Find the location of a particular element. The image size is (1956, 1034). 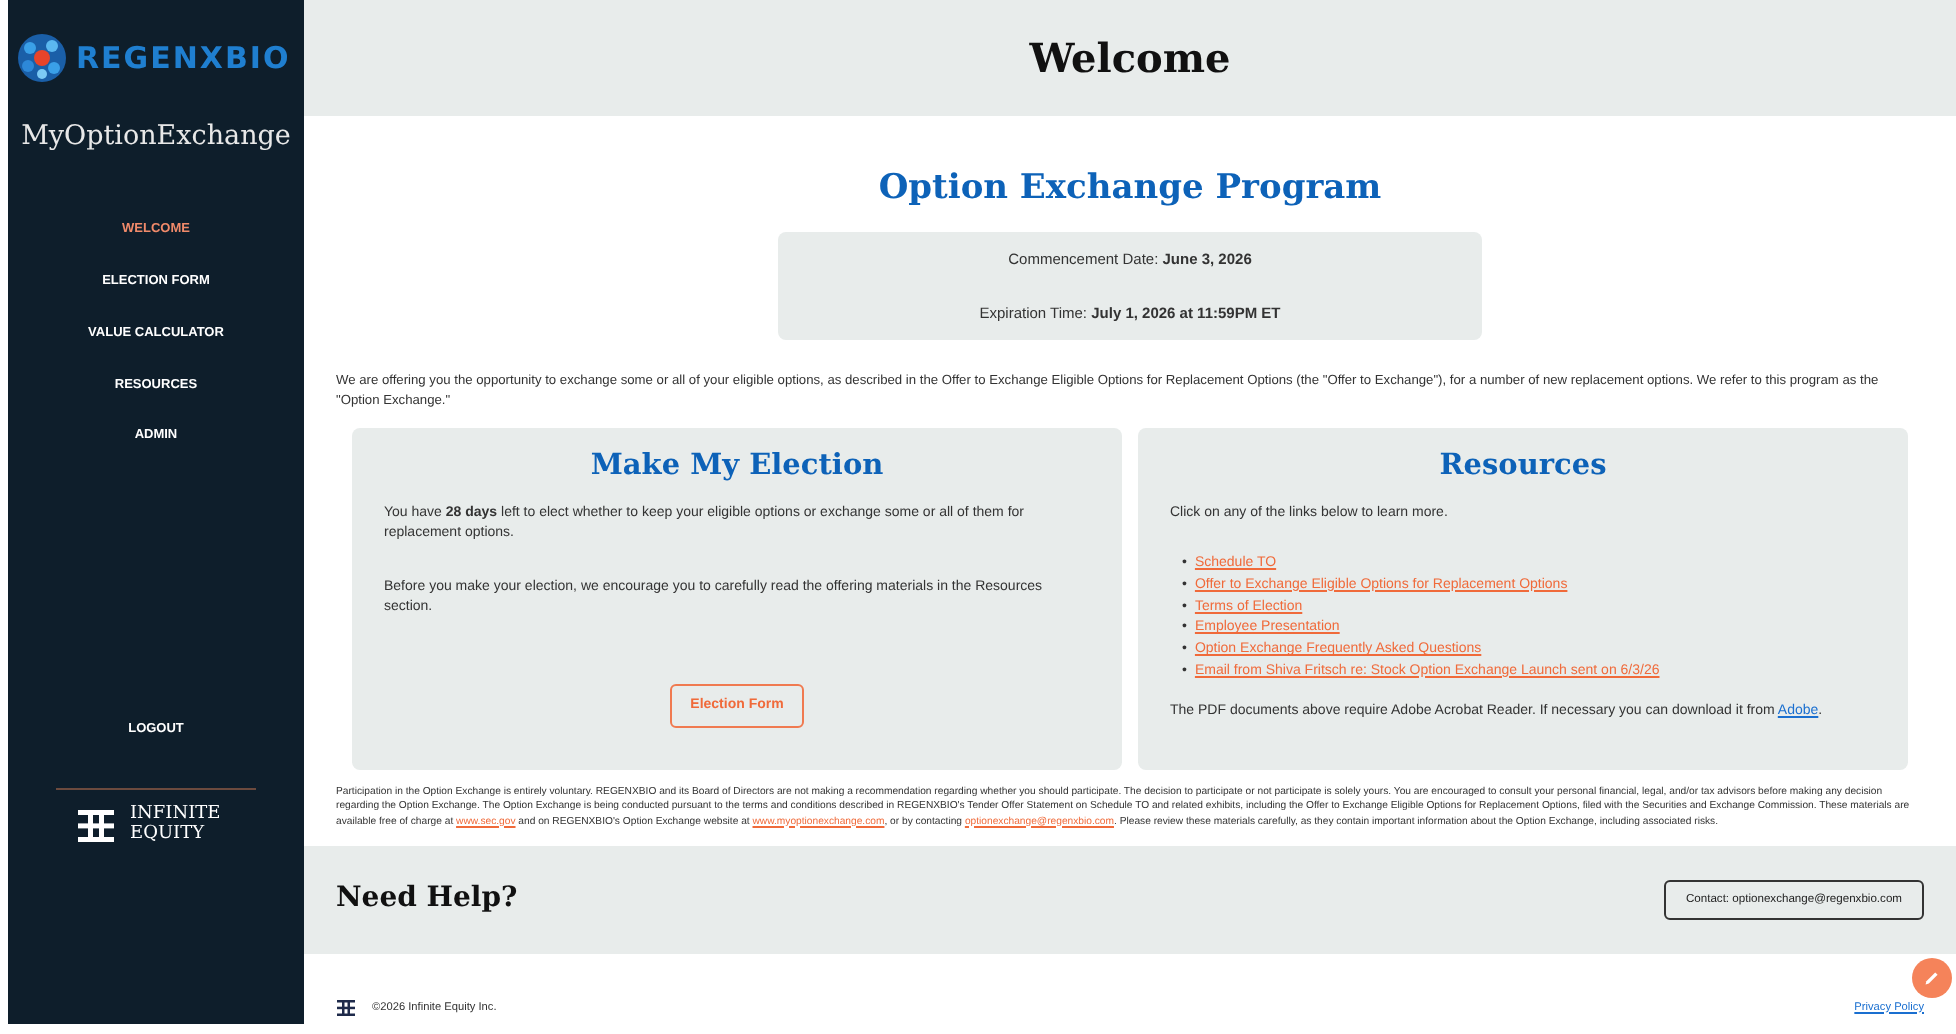

brand-name: INFINITE EQUITY is located at coordinates (176, 825).